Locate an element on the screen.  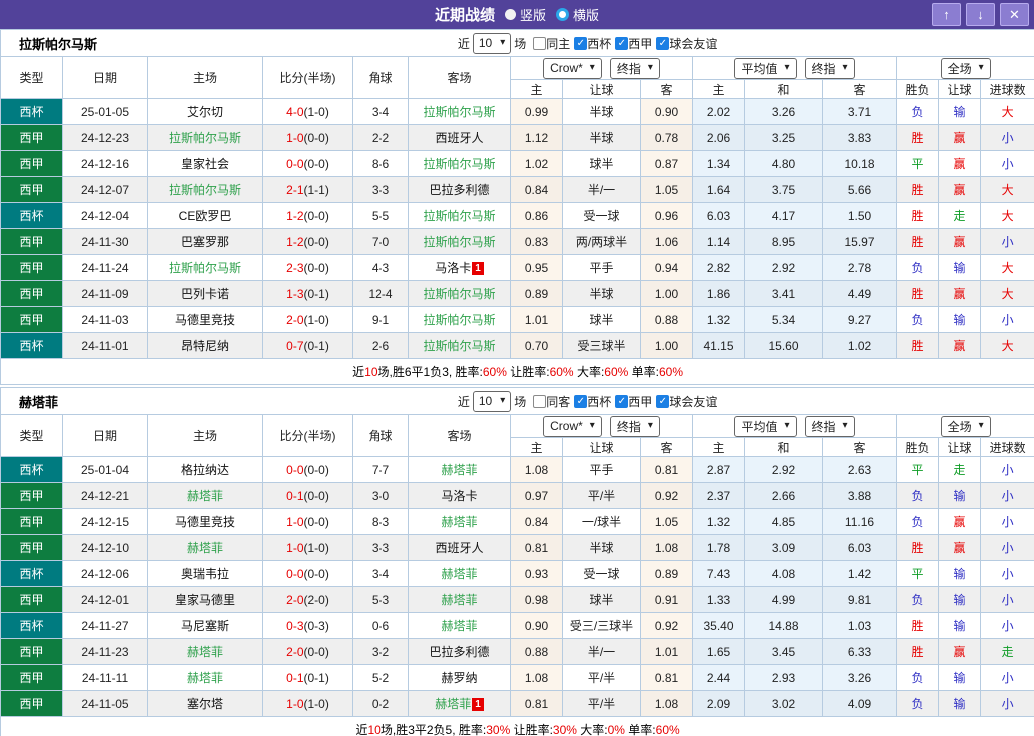
date-cell: 24-12-21 is located at coordinates (105, 495).